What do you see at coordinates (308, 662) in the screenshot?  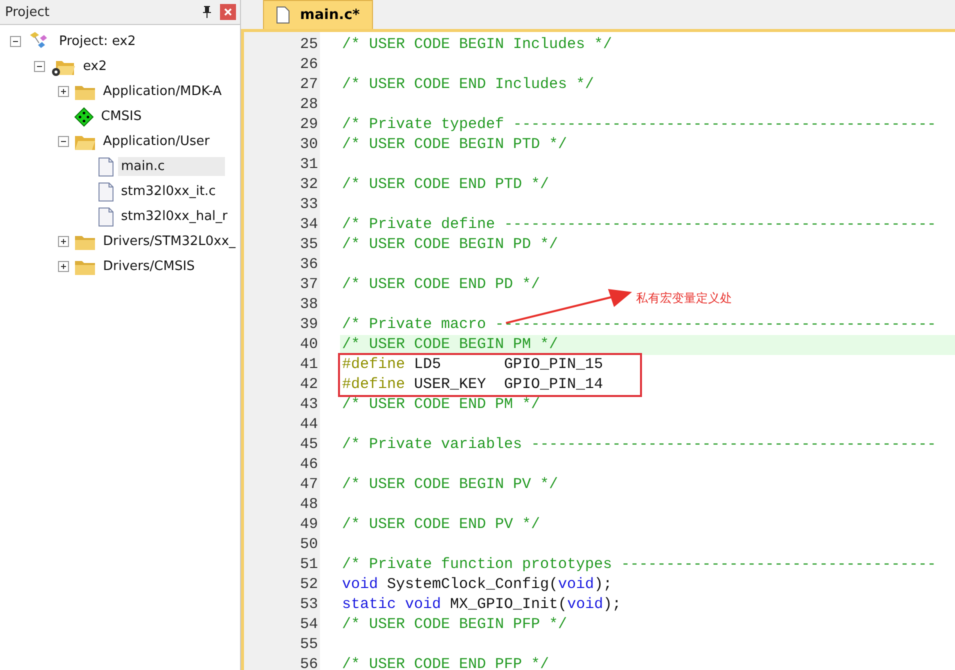 I see `line-number: 56` at bounding box center [308, 662].